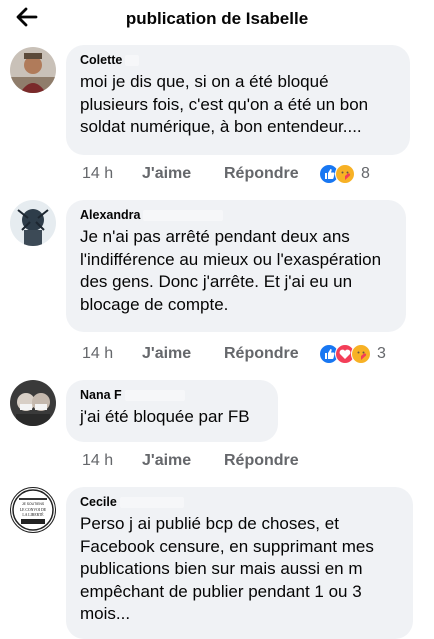 This screenshot has width=434, height=639. I want to click on comment-text: j'ai été bloquée par FB, so click(165, 416).